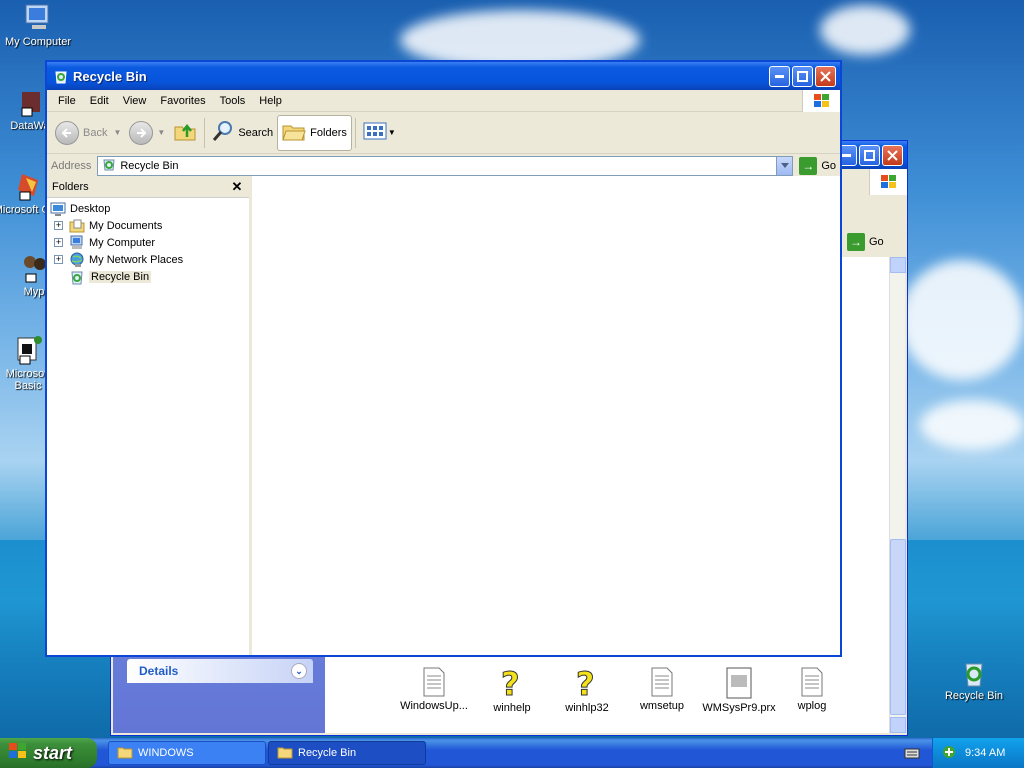 The image size is (1024, 768). I want to click on menu-favorites: Favorites, so click(182, 101).